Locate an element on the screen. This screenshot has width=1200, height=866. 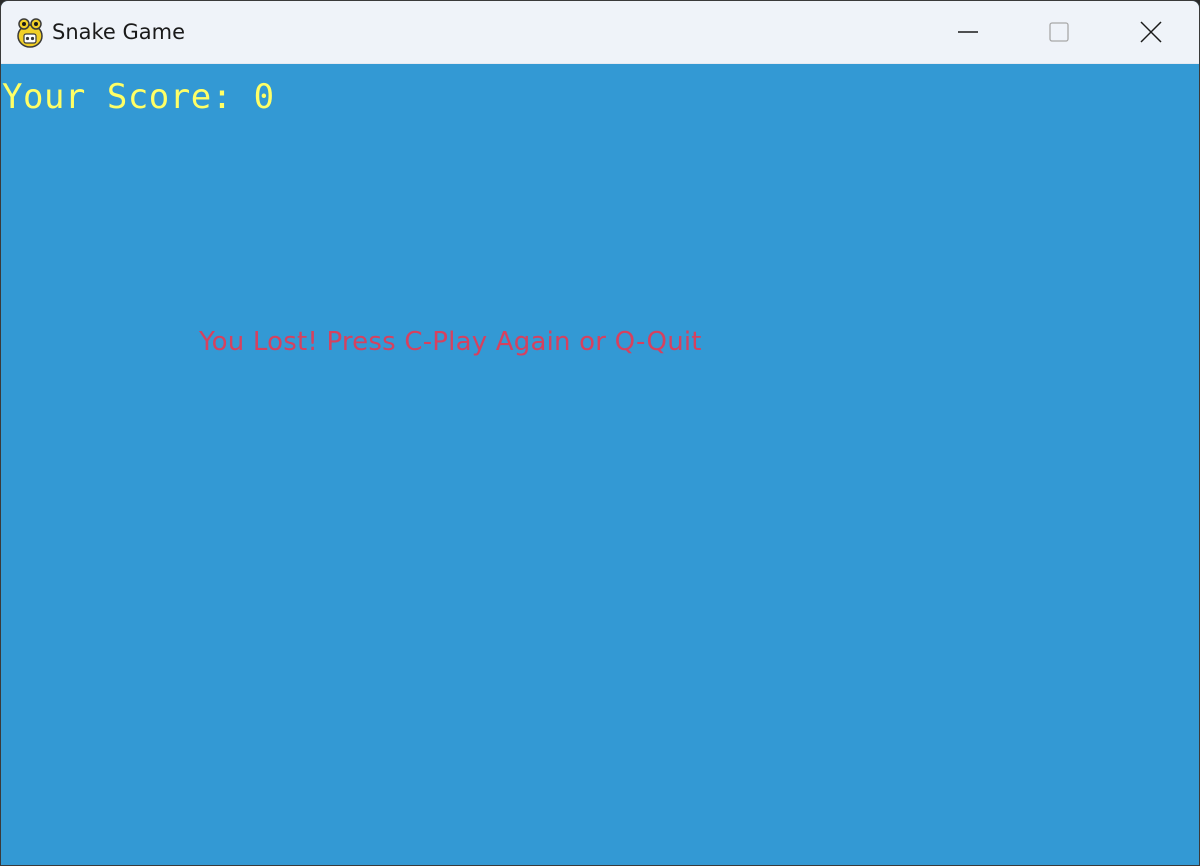
maximize-button is located at coordinates (1059, 32).